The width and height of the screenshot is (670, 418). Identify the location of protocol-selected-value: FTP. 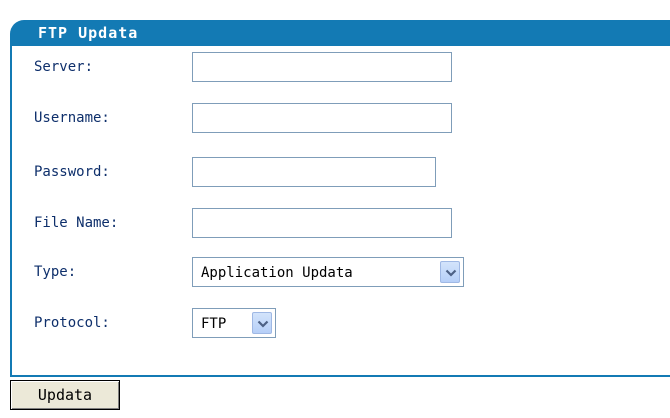
(214, 324).